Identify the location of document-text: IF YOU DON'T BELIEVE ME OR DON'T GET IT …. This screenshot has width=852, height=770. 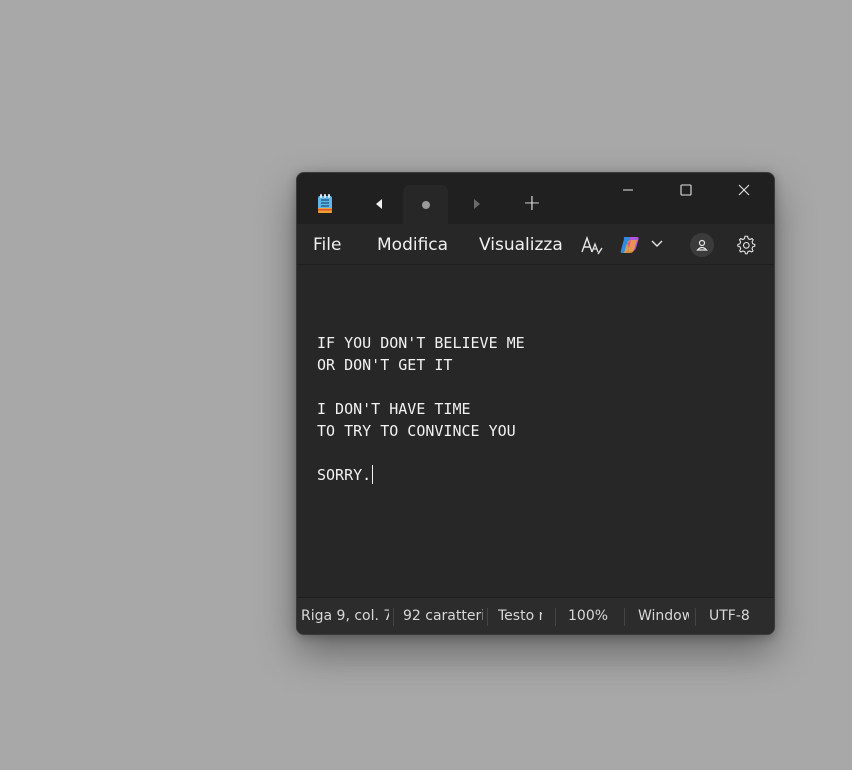
(421, 409).